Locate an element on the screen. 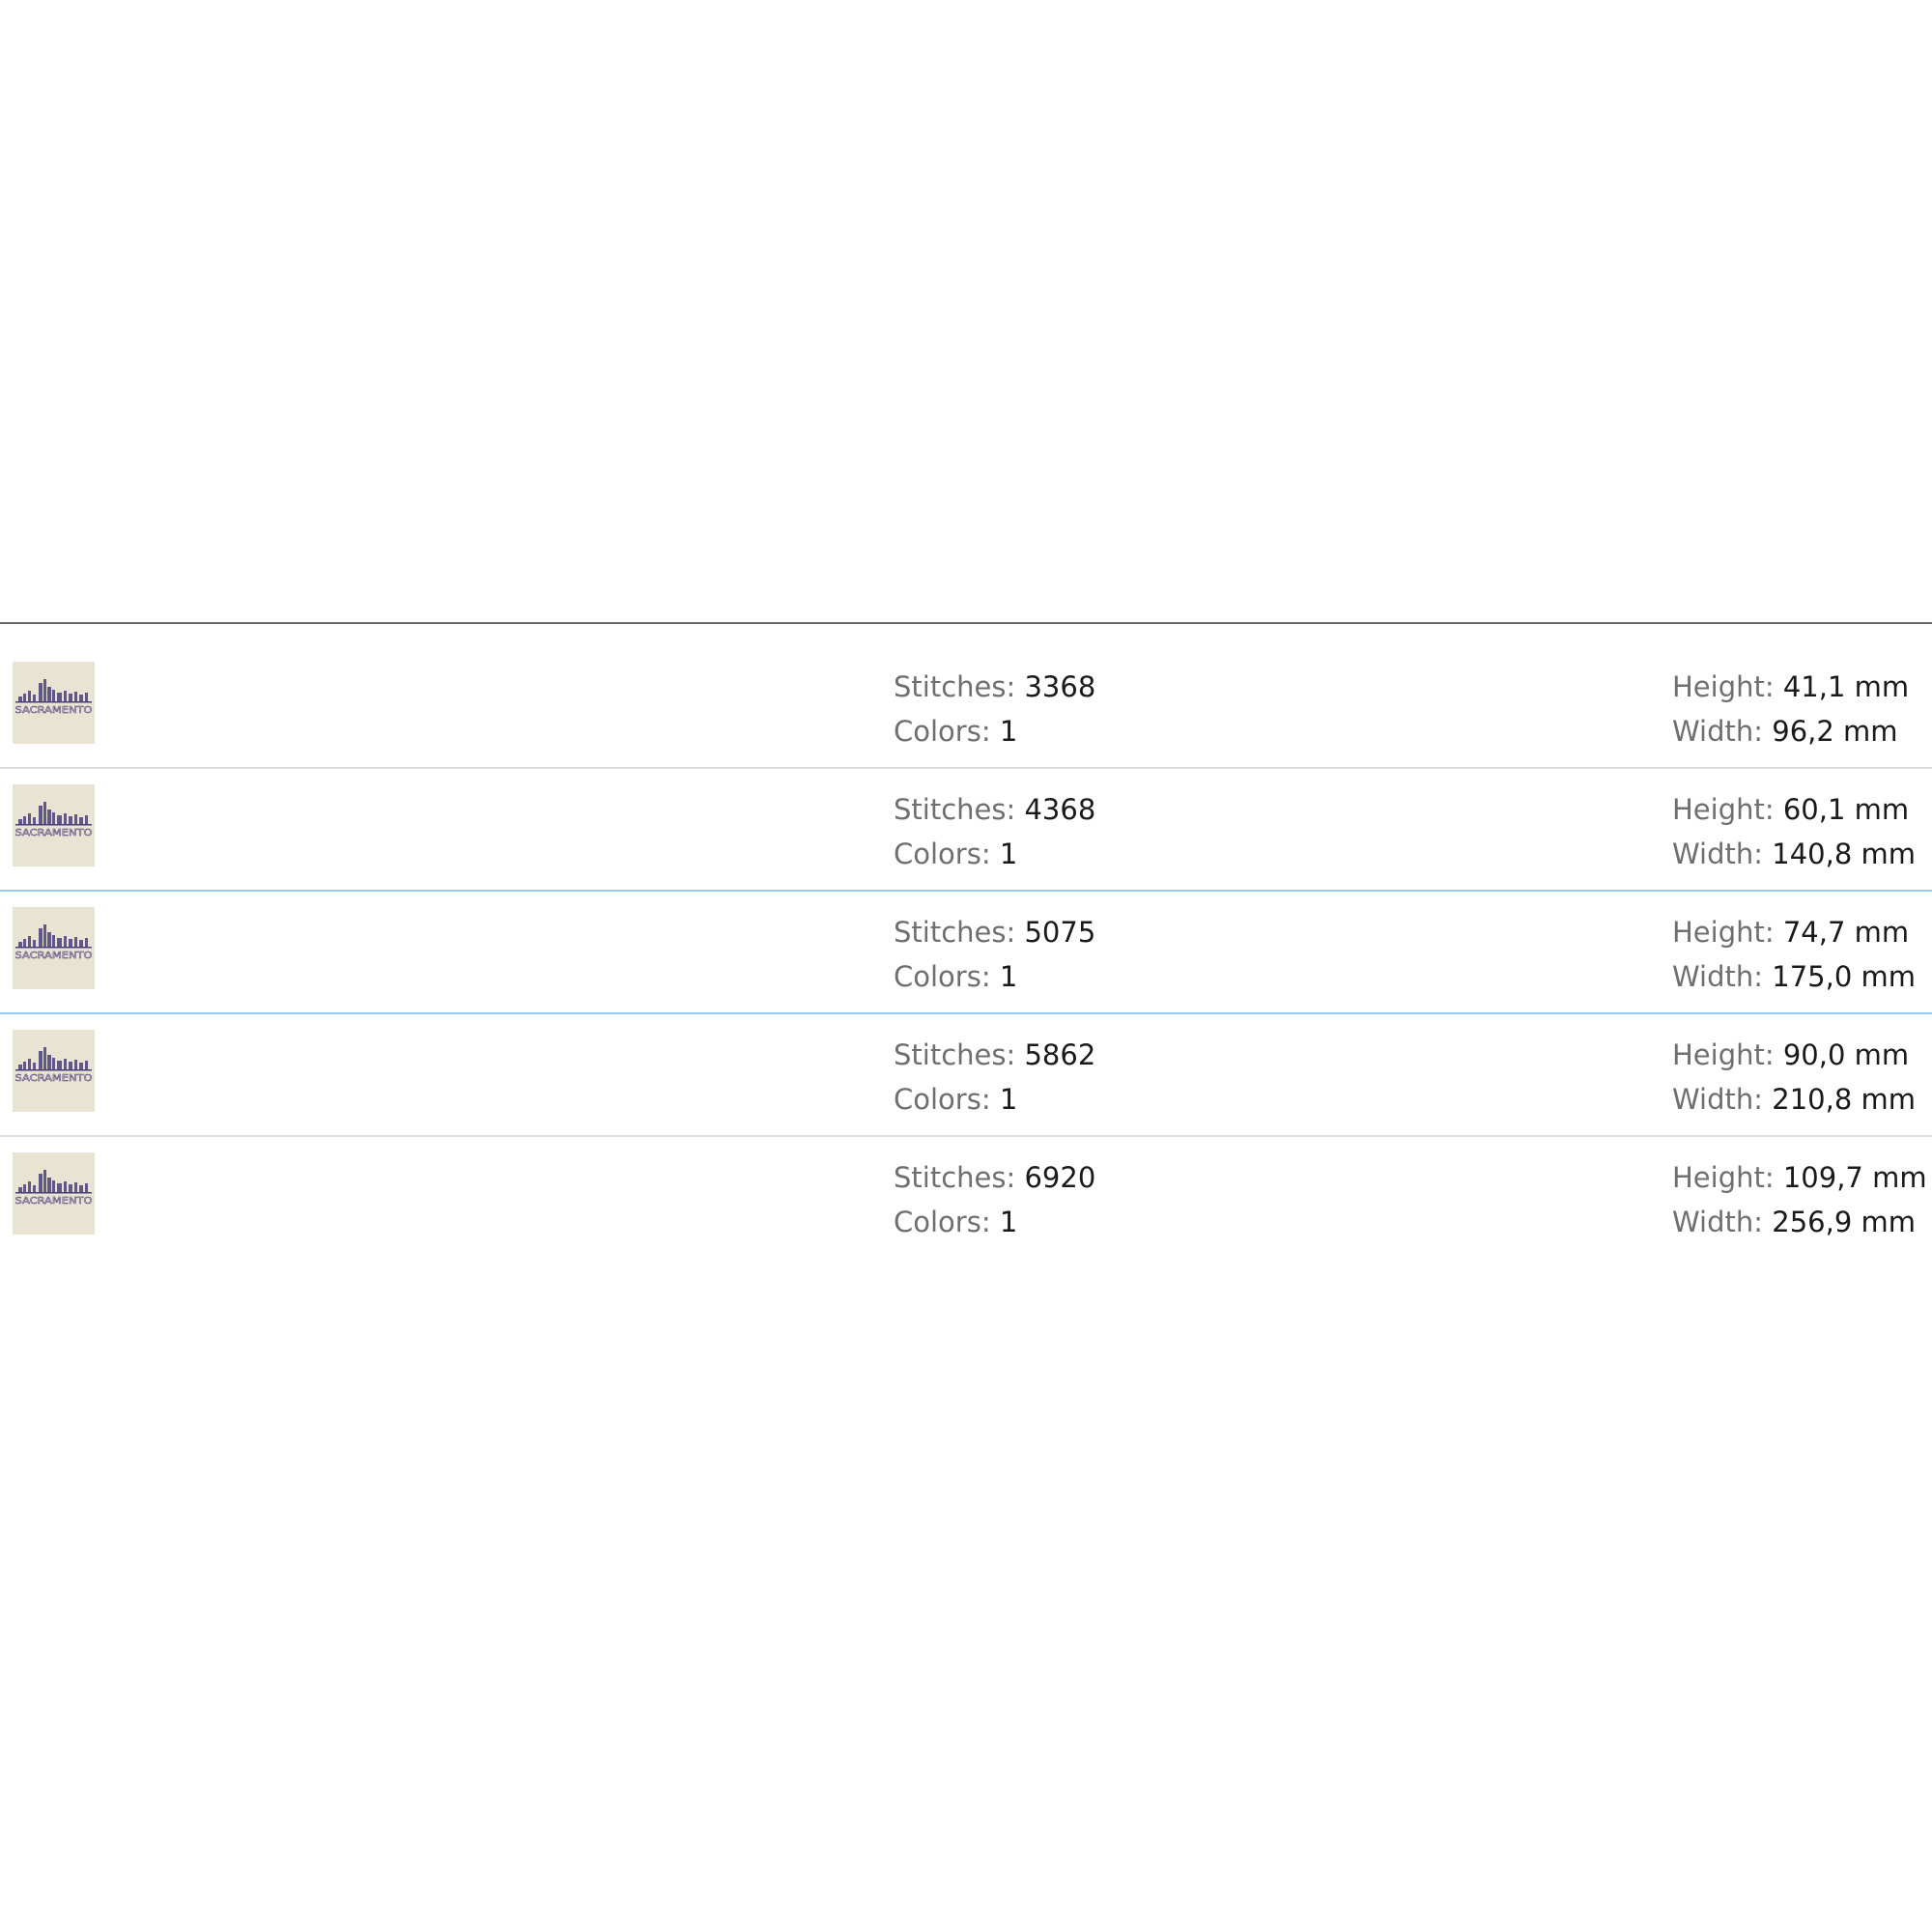 The width and height of the screenshot is (1932, 1932). stitches-value: 3368 is located at coordinates (1060, 686).